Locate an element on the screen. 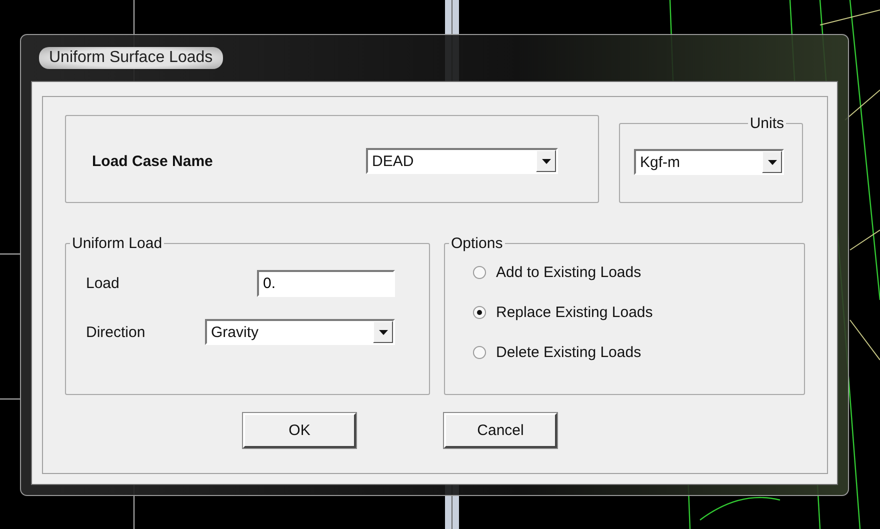 This screenshot has width=880, height=529. group-legend: Options is located at coordinates (477, 243).